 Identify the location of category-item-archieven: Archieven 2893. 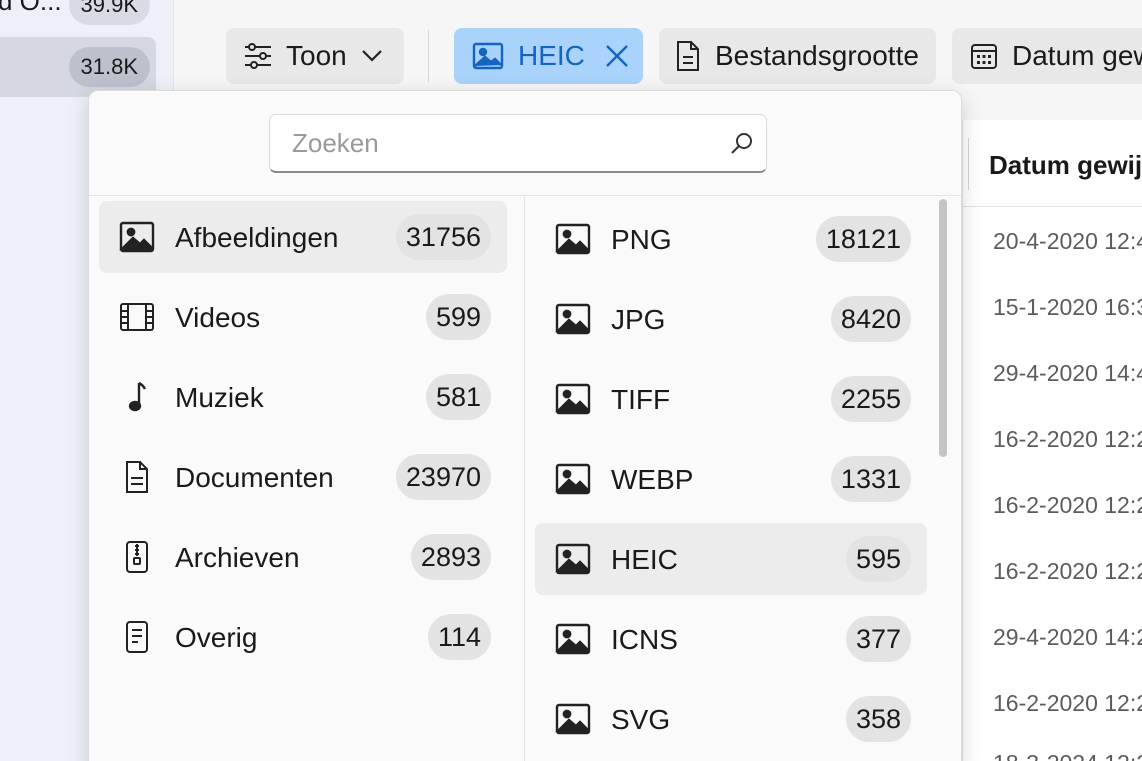
(303, 557).